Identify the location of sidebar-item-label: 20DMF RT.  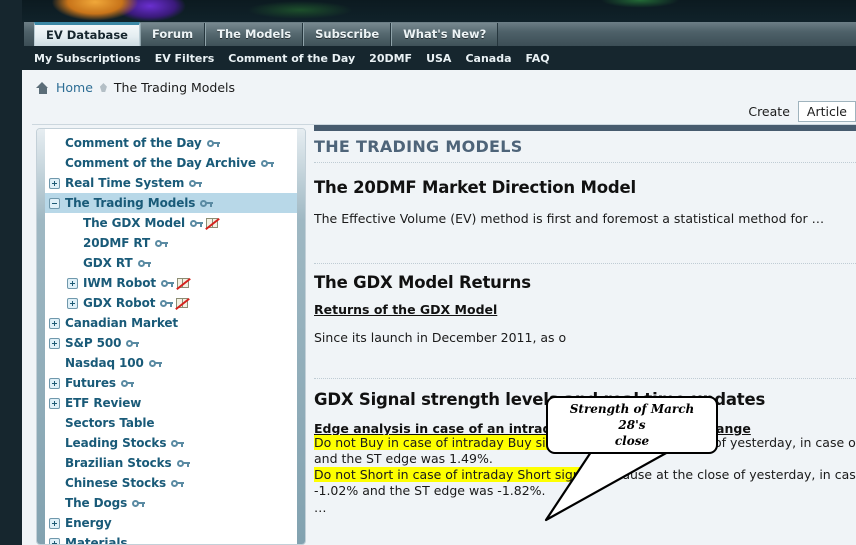
(117, 243).